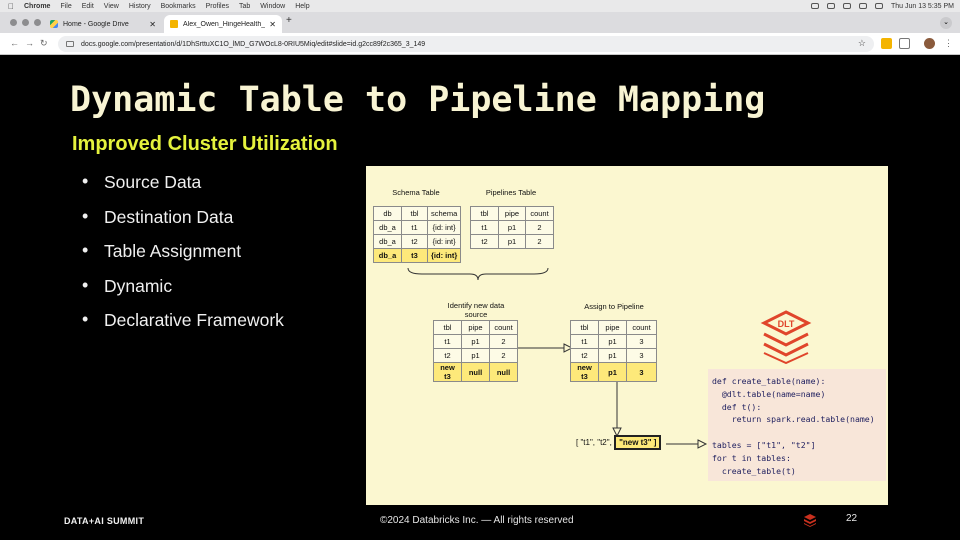  Describe the element at coordinates (484, 241) in the screenshot. I see `table-cell: t2` at that location.